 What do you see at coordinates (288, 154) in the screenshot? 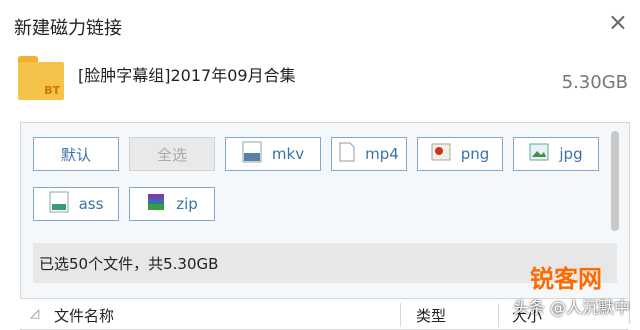
I see `filter-mkv-label: mkv` at bounding box center [288, 154].